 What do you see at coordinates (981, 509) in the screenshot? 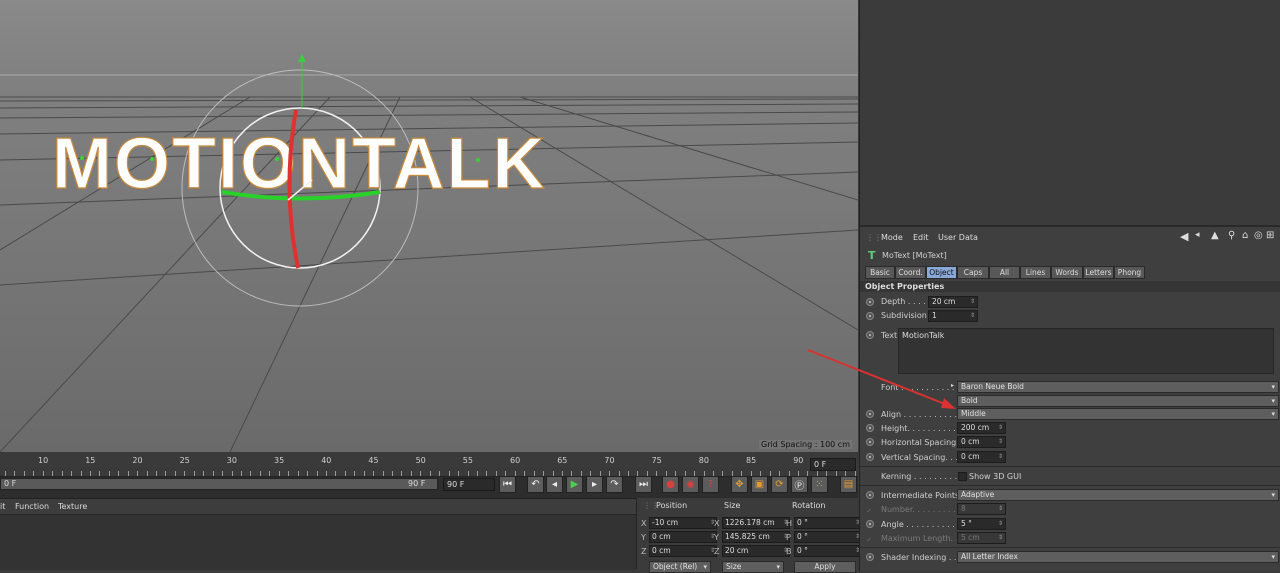
I see `number-field: 8` at bounding box center [981, 509].